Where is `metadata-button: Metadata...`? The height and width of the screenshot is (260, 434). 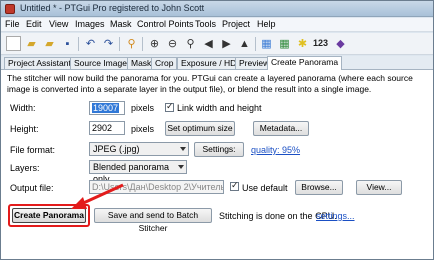 metadata-button: Metadata... is located at coordinates (281, 128).